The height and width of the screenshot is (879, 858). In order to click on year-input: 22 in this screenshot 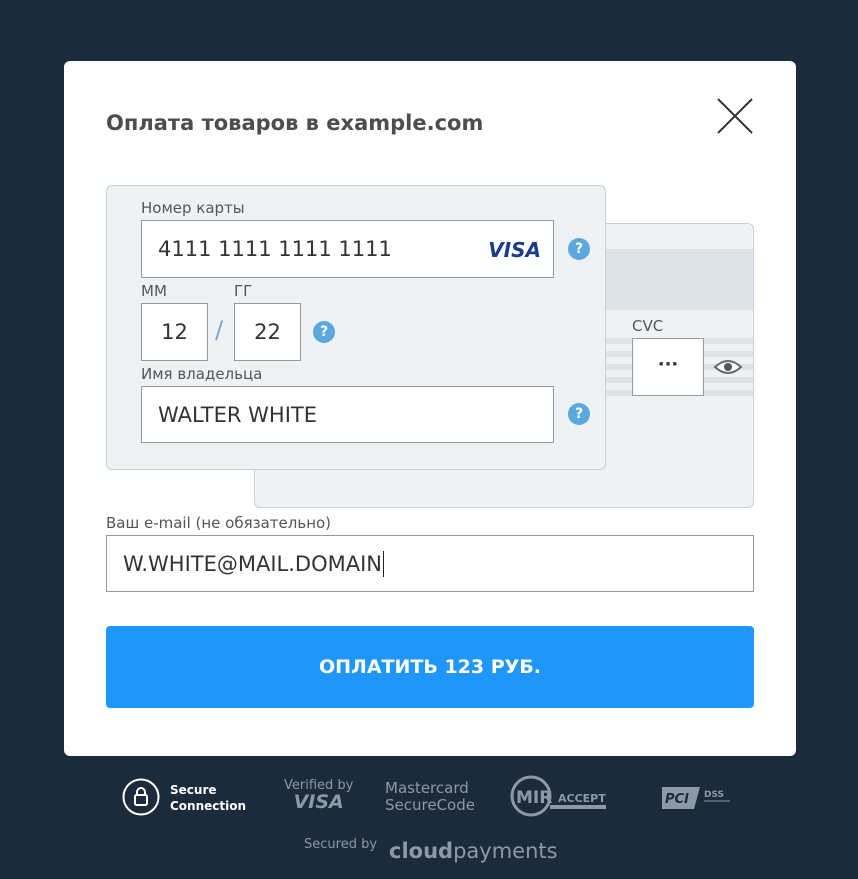, I will do `click(267, 332)`.